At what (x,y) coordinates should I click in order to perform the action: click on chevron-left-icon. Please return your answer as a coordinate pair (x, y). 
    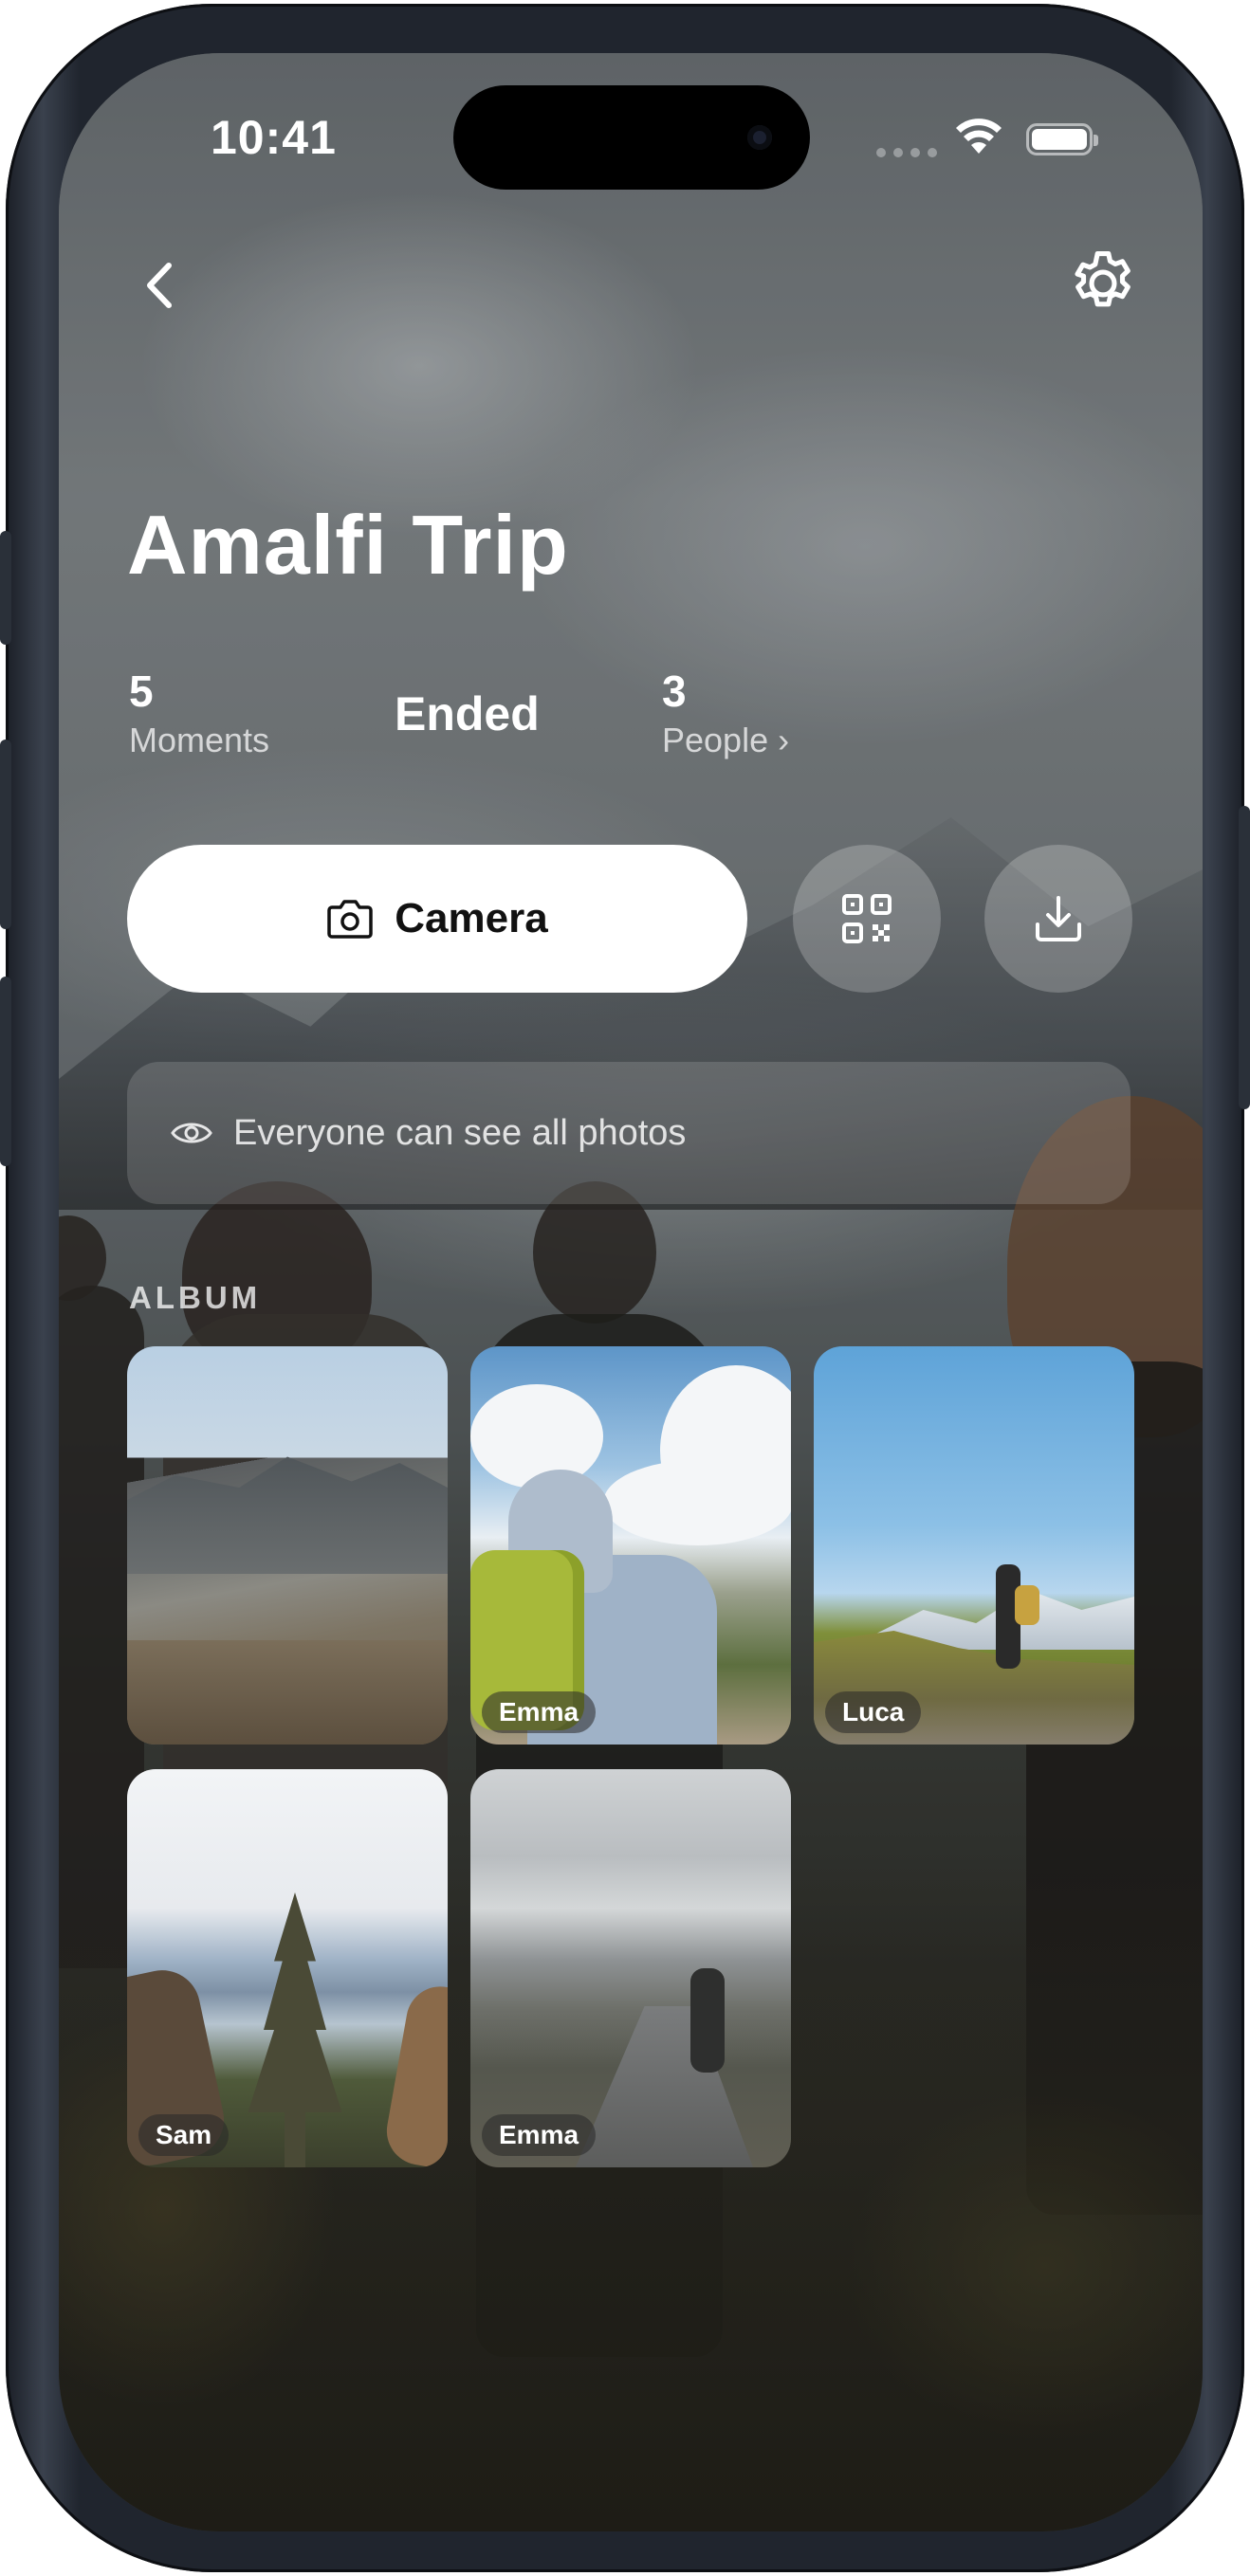
    Looking at the image, I should click on (159, 285).